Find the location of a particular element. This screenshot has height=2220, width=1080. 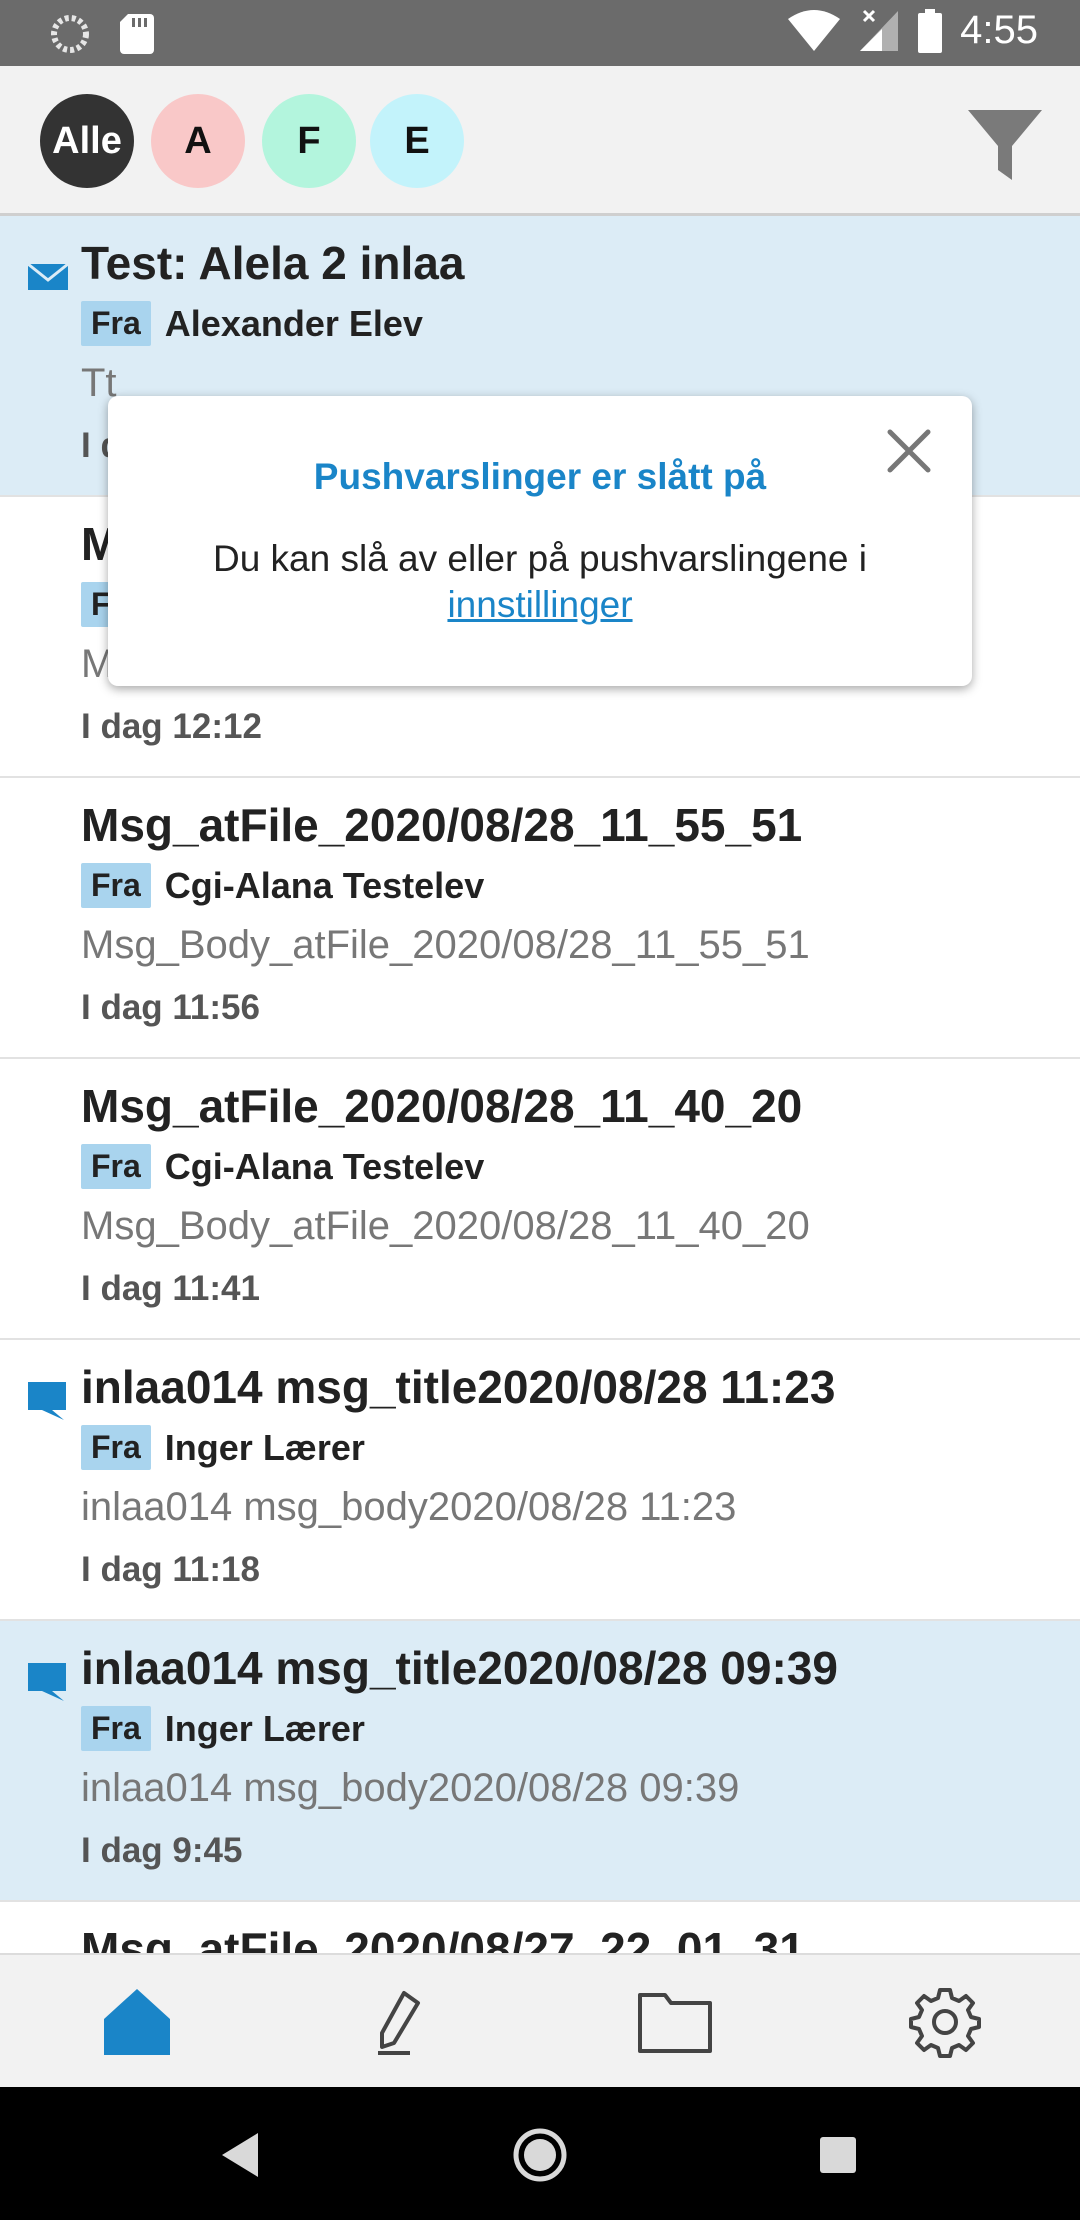

message-title: Msg_atFile_2020/08/27_22_01_31 is located at coordinates (443, 1938).